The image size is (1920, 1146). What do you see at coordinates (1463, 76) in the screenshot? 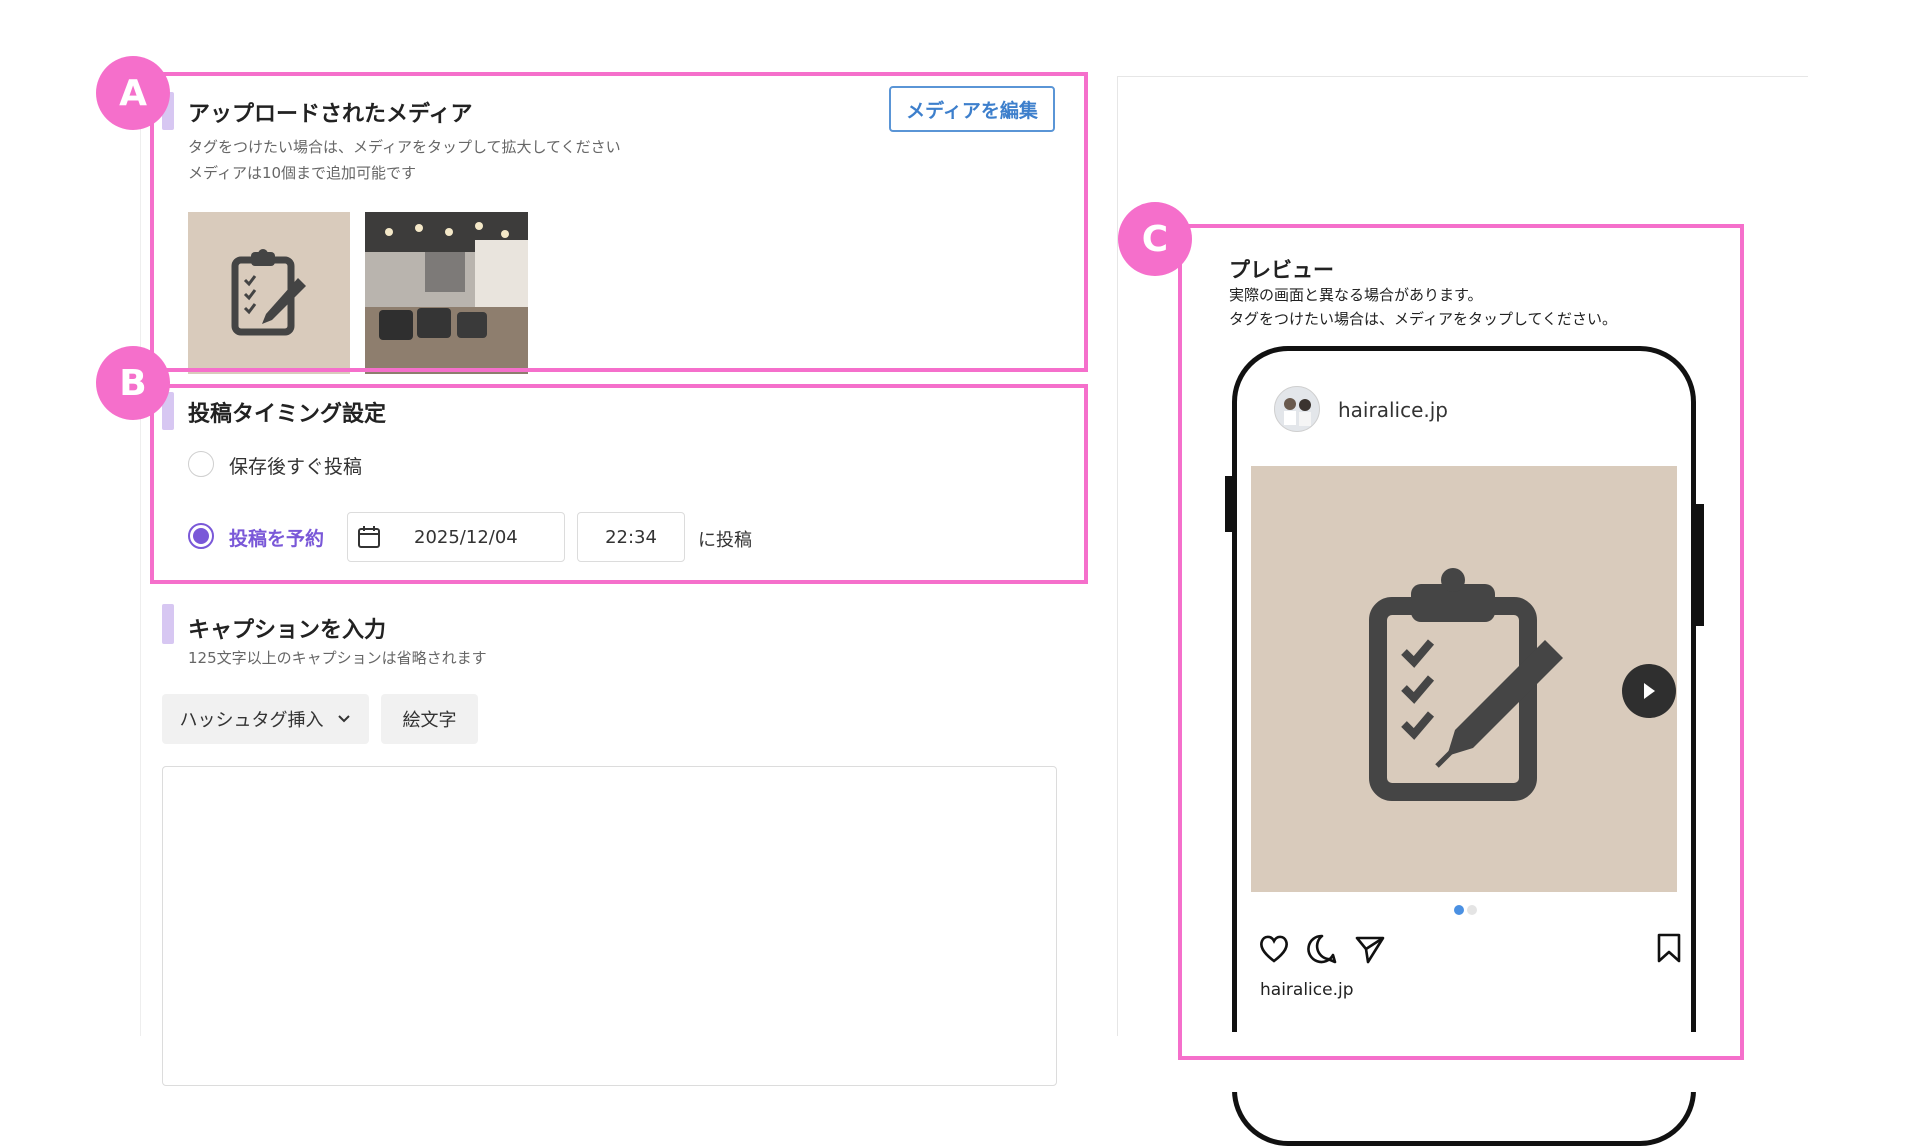
I see `top-divider` at bounding box center [1463, 76].